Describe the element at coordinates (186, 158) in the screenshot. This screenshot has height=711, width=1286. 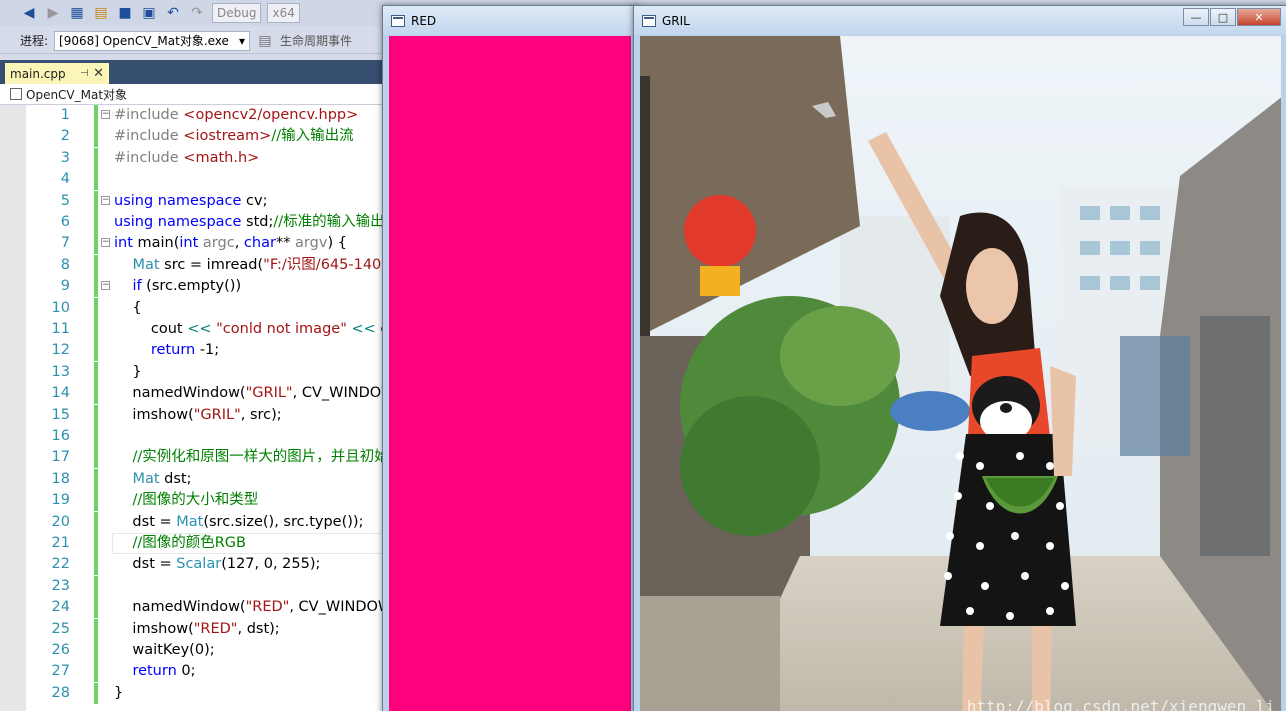
I see `code-text: #include <math.h>` at that location.